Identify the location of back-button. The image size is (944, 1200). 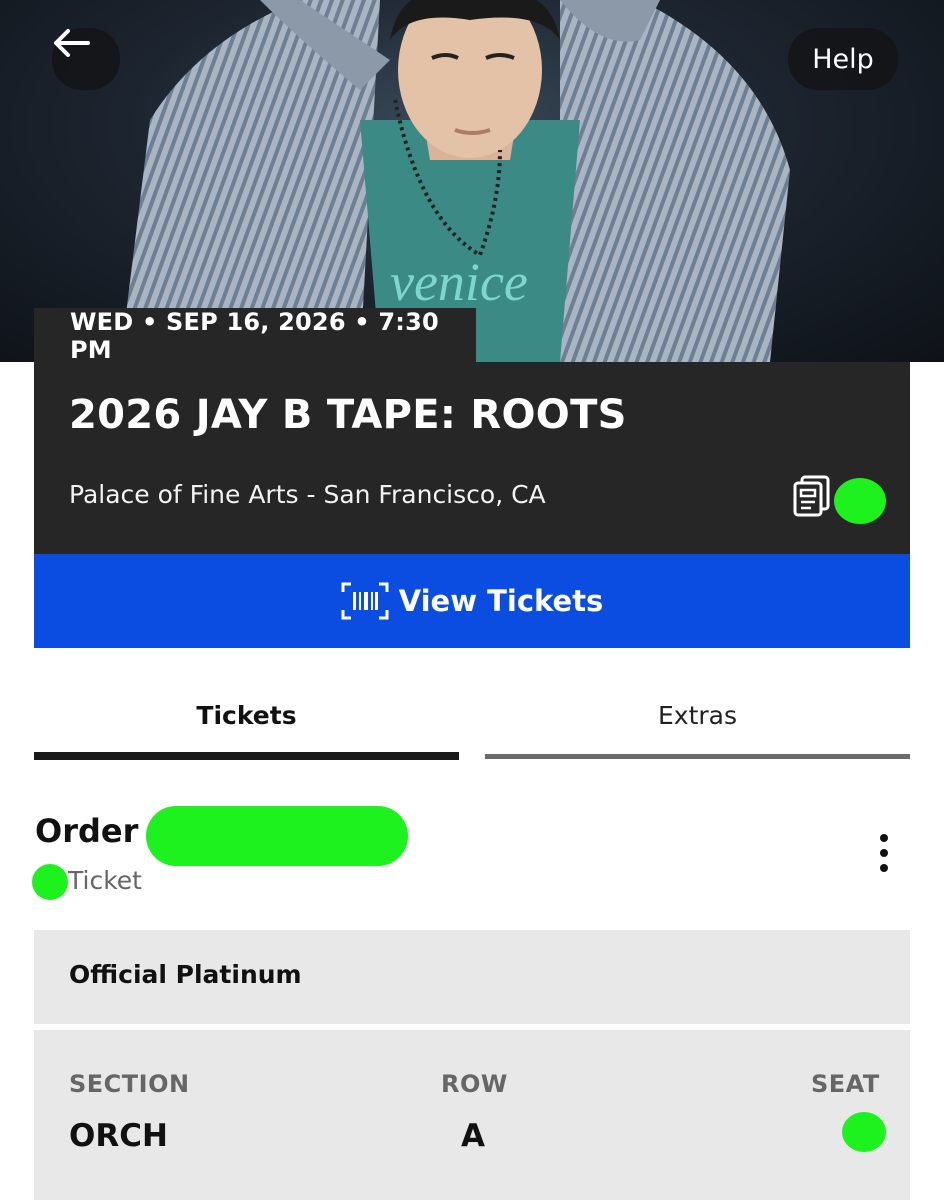
(86, 59).